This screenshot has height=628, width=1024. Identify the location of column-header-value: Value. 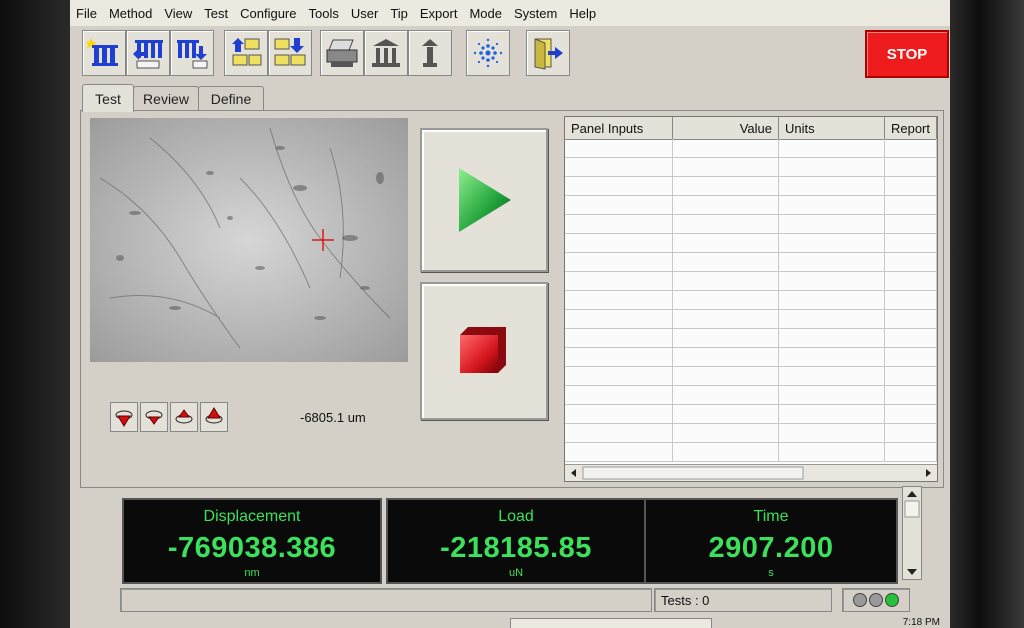
(726, 128).